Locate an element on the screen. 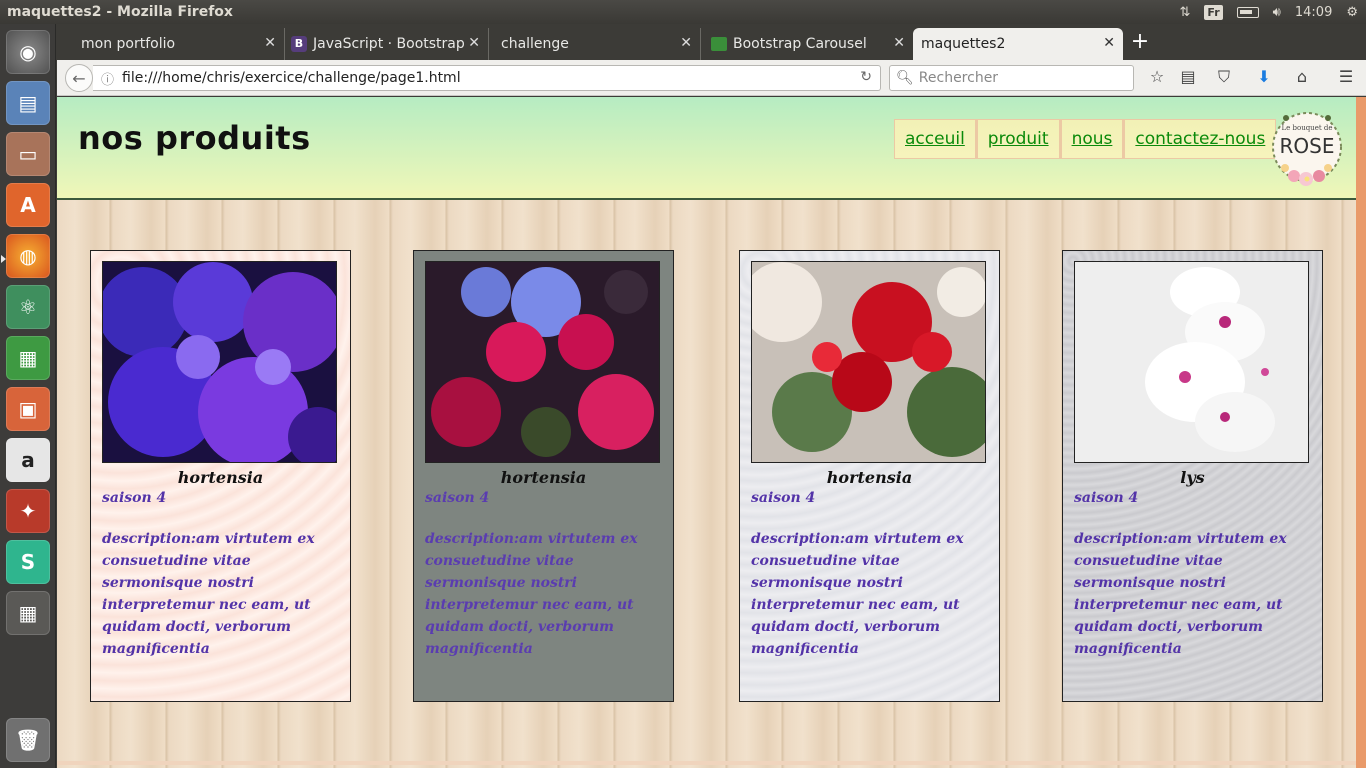 This screenshot has width=1366, height=768. product-photo-hydrangea is located at coordinates (219, 362).